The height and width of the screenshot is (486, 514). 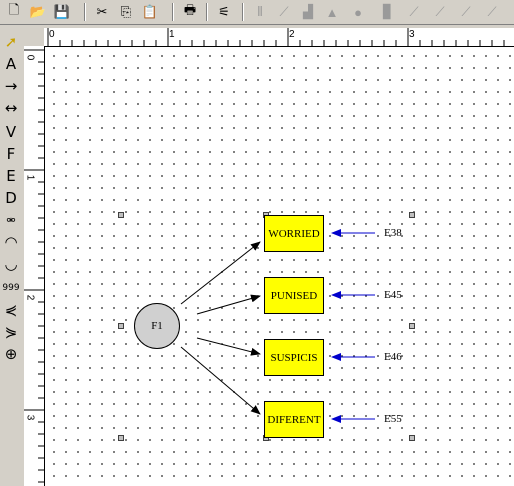 What do you see at coordinates (14, 12) in the screenshot?
I see `new-file-icon: 🗋` at bounding box center [14, 12].